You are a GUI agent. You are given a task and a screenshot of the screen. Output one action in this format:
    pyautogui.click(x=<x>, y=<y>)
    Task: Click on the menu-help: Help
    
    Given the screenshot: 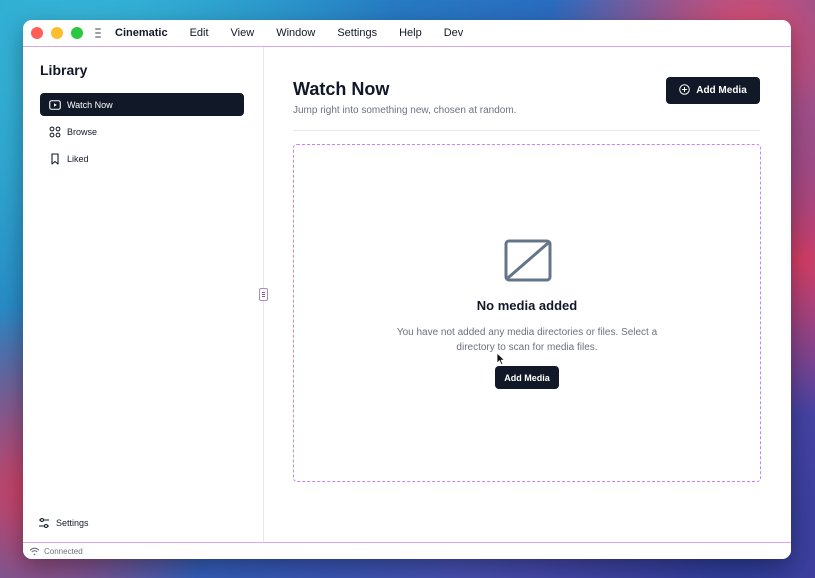 What is the action you would take?
    pyautogui.click(x=410, y=33)
    